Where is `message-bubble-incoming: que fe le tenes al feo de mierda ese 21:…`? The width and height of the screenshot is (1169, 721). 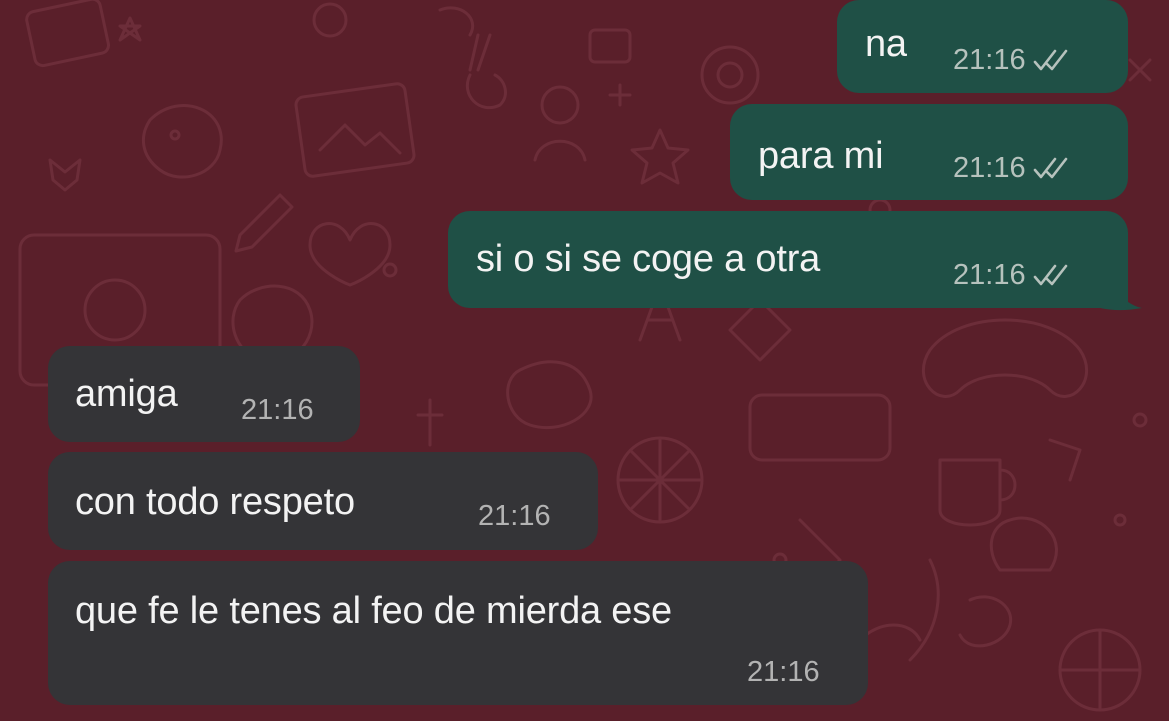
message-bubble-incoming: que fe le tenes al feo de mierda ese 21:… is located at coordinates (458, 633).